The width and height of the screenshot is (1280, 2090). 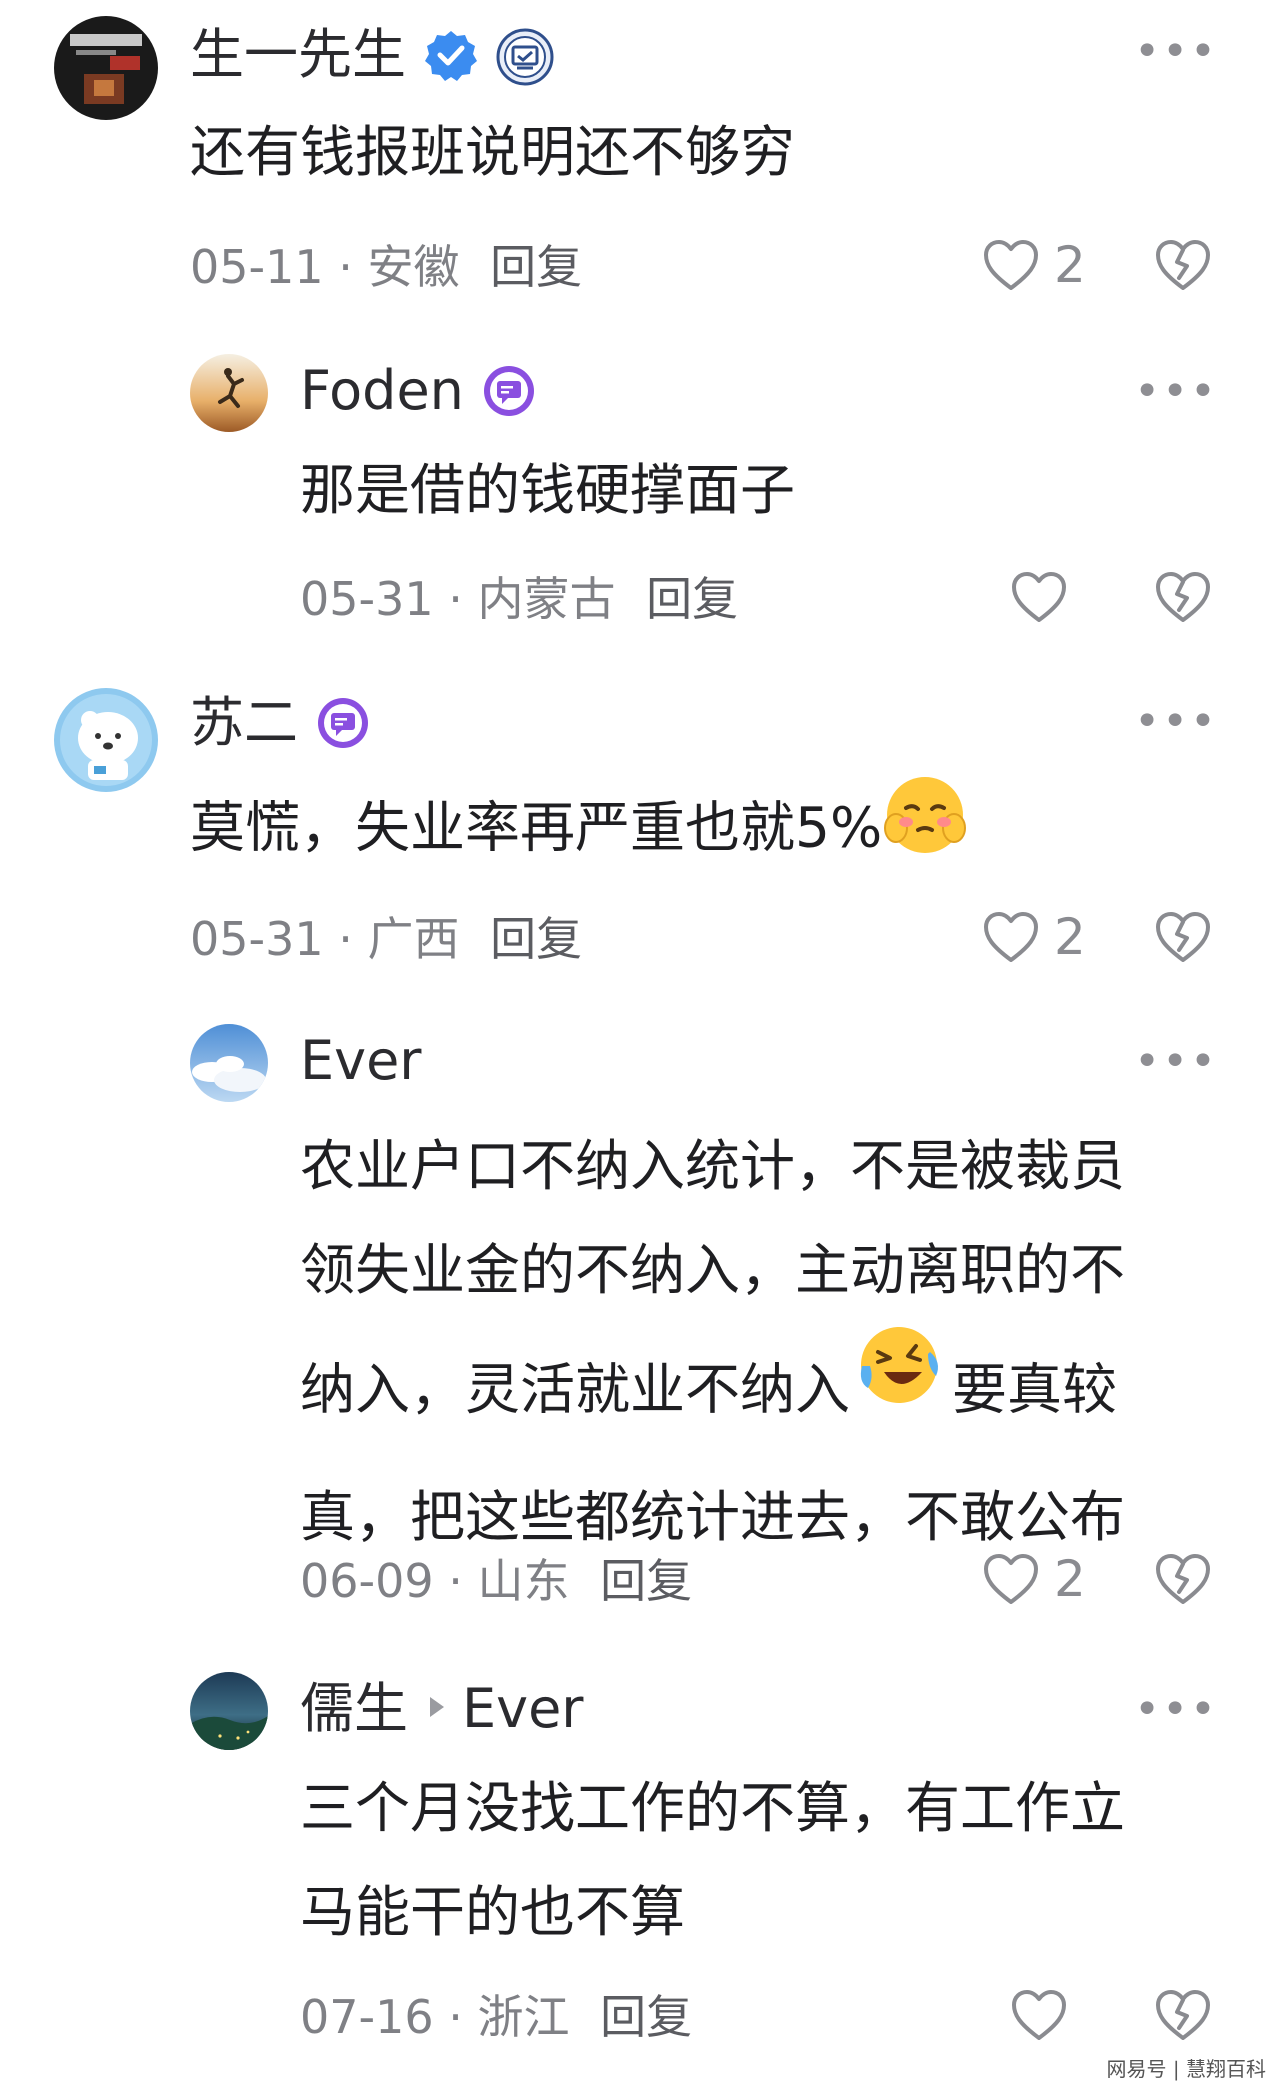 I want to click on shy-face-emoji-icon, so click(x=925, y=831).